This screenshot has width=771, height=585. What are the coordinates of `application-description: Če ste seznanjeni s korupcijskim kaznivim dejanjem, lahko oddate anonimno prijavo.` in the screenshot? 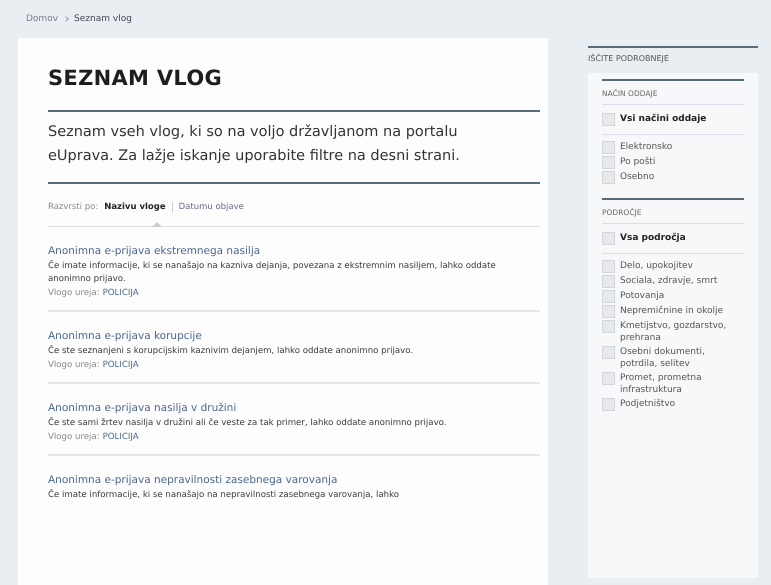 It's located at (231, 351).